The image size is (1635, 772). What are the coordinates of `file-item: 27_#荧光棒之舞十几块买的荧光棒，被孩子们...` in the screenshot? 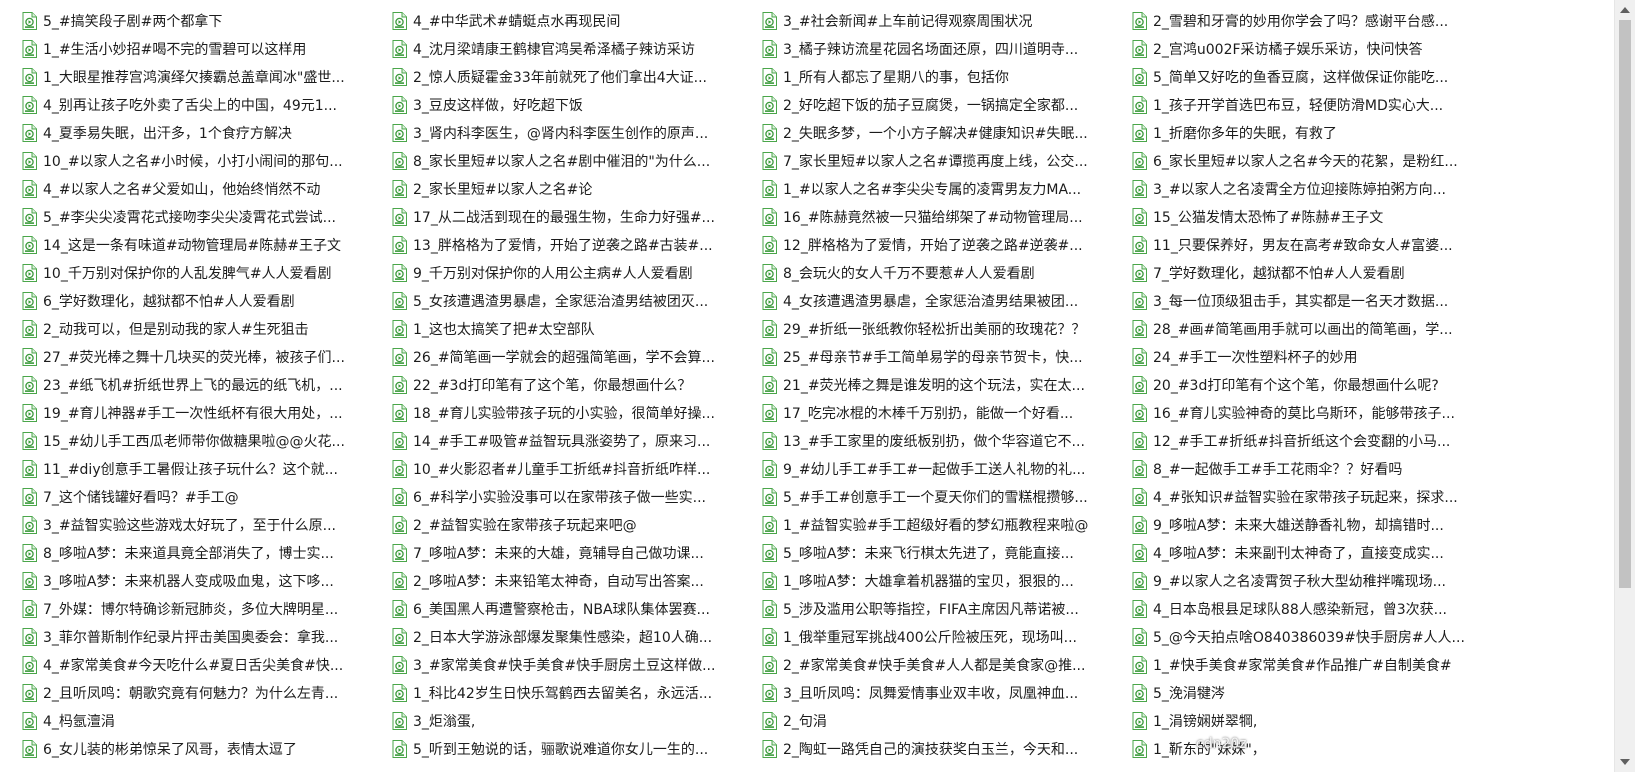 It's located at (203, 357).